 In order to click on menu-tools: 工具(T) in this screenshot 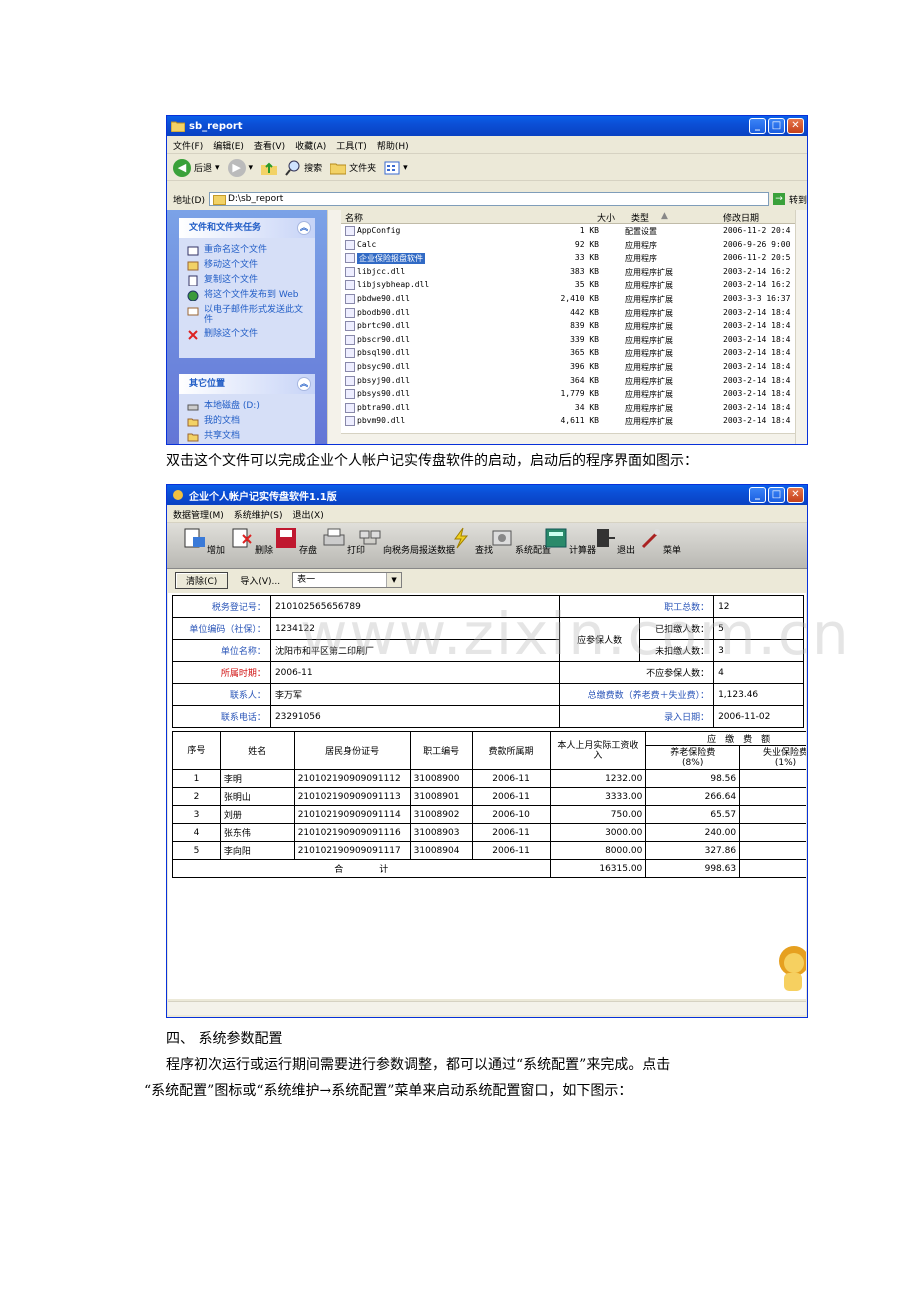, I will do `click(351, 145)`.